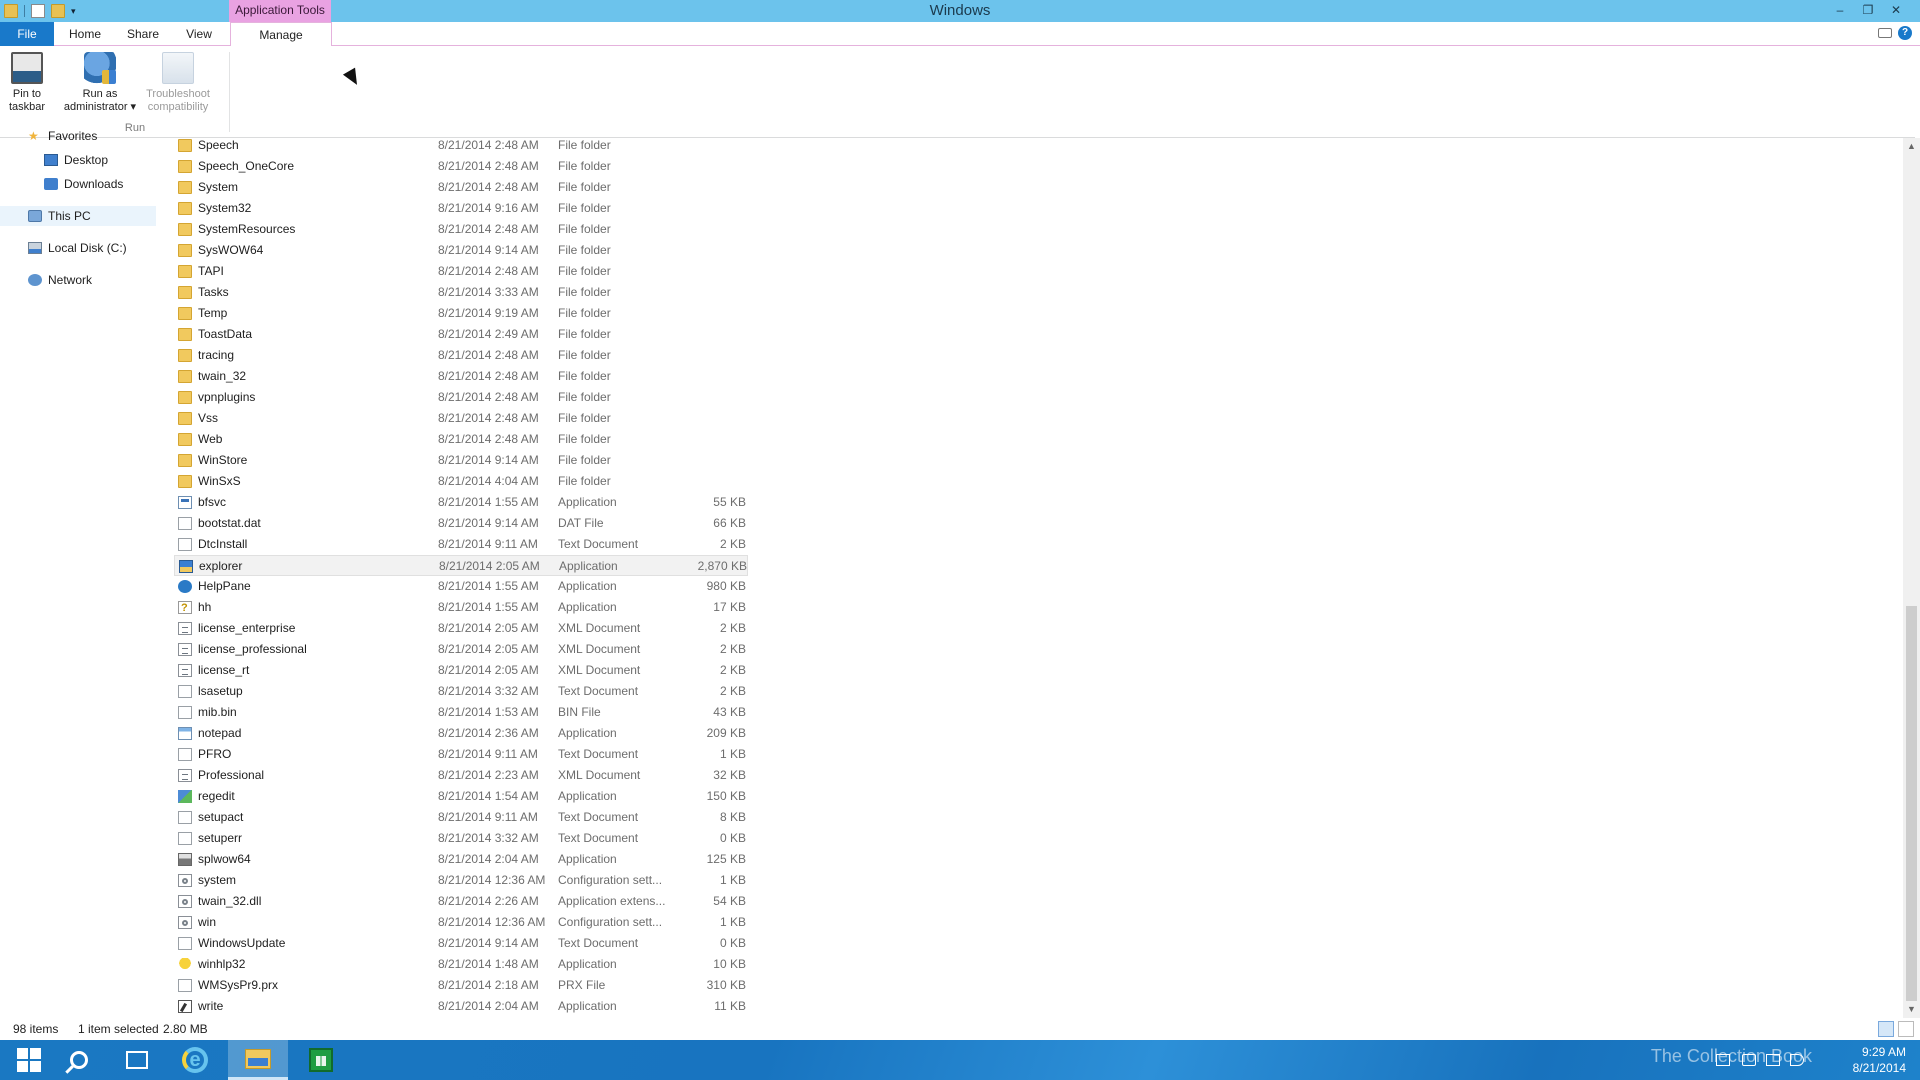  I want to click on tab-view: View, so click(199, 34).